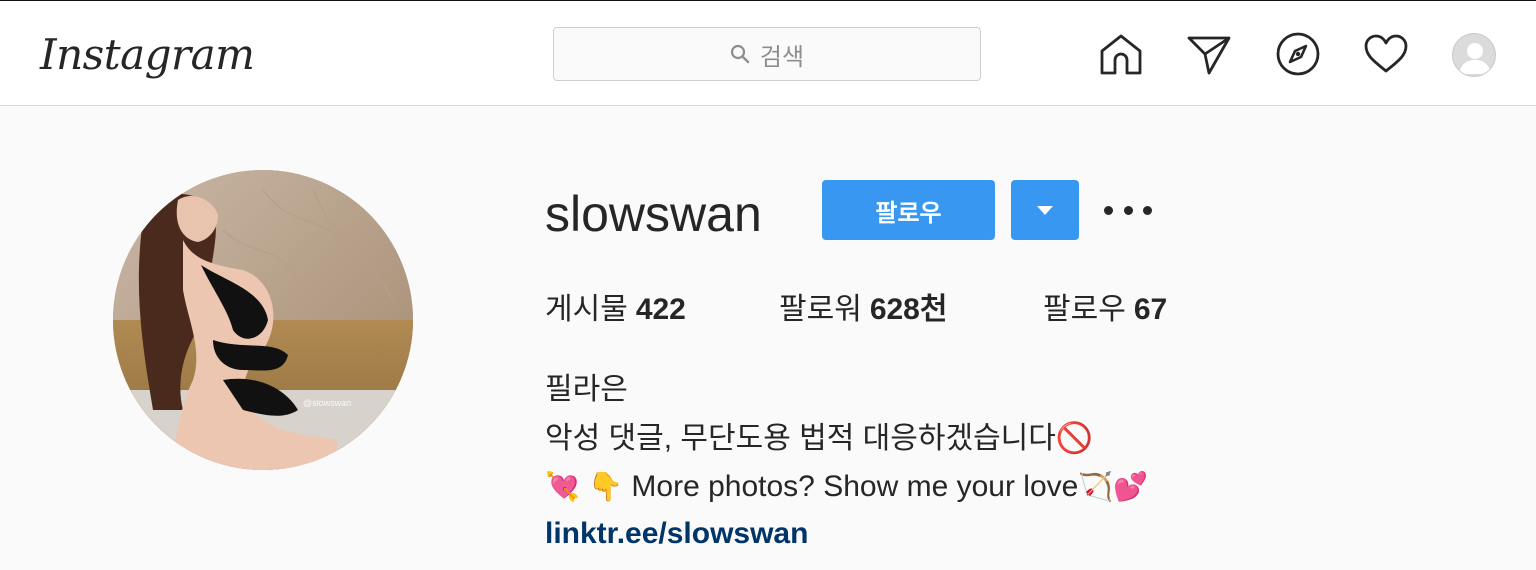 This screenshot has height=570, width=1536. I want to click on explore-icon, so click(1298, 54).